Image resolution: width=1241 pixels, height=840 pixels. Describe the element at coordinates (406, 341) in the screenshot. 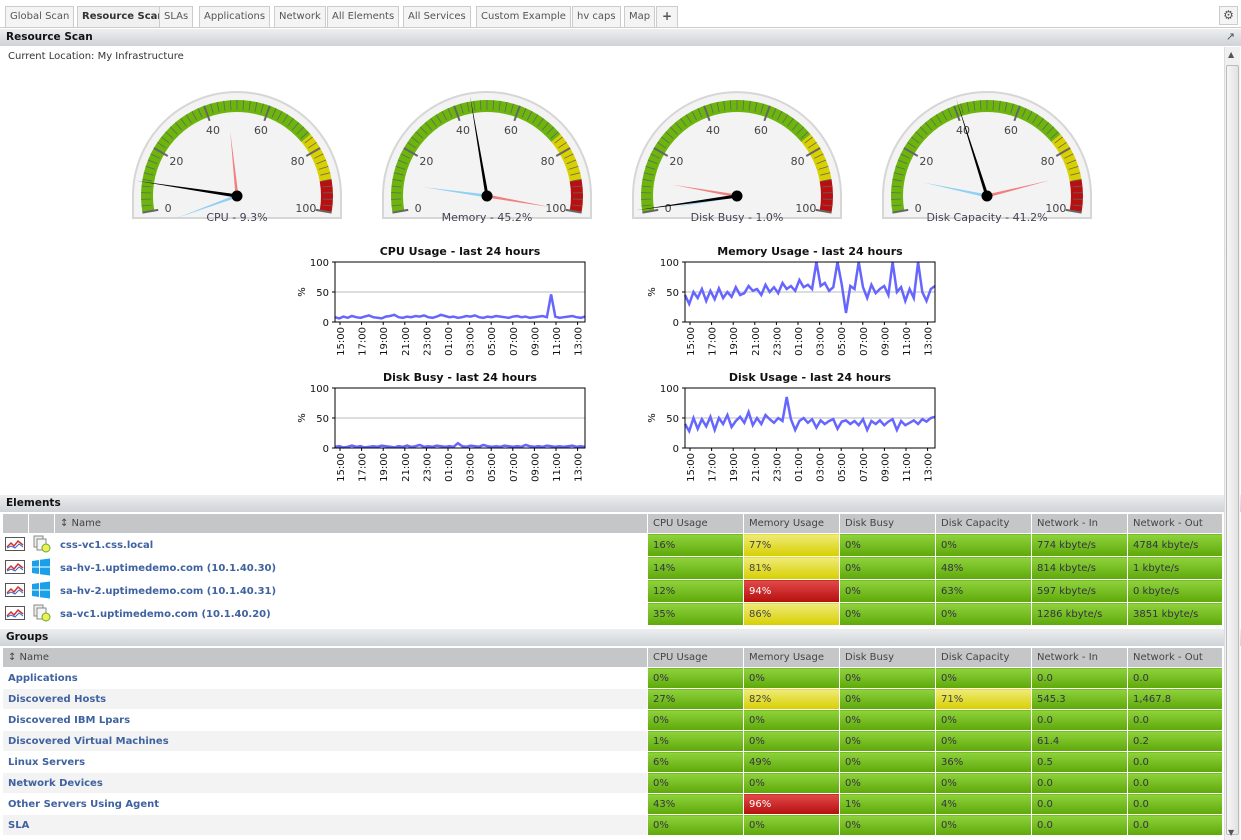

I see `x-tick-label: 21:00` at that location.